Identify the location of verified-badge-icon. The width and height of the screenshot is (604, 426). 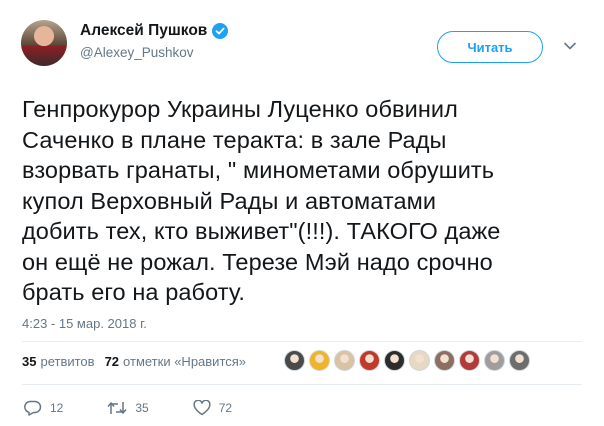
(220, 31).